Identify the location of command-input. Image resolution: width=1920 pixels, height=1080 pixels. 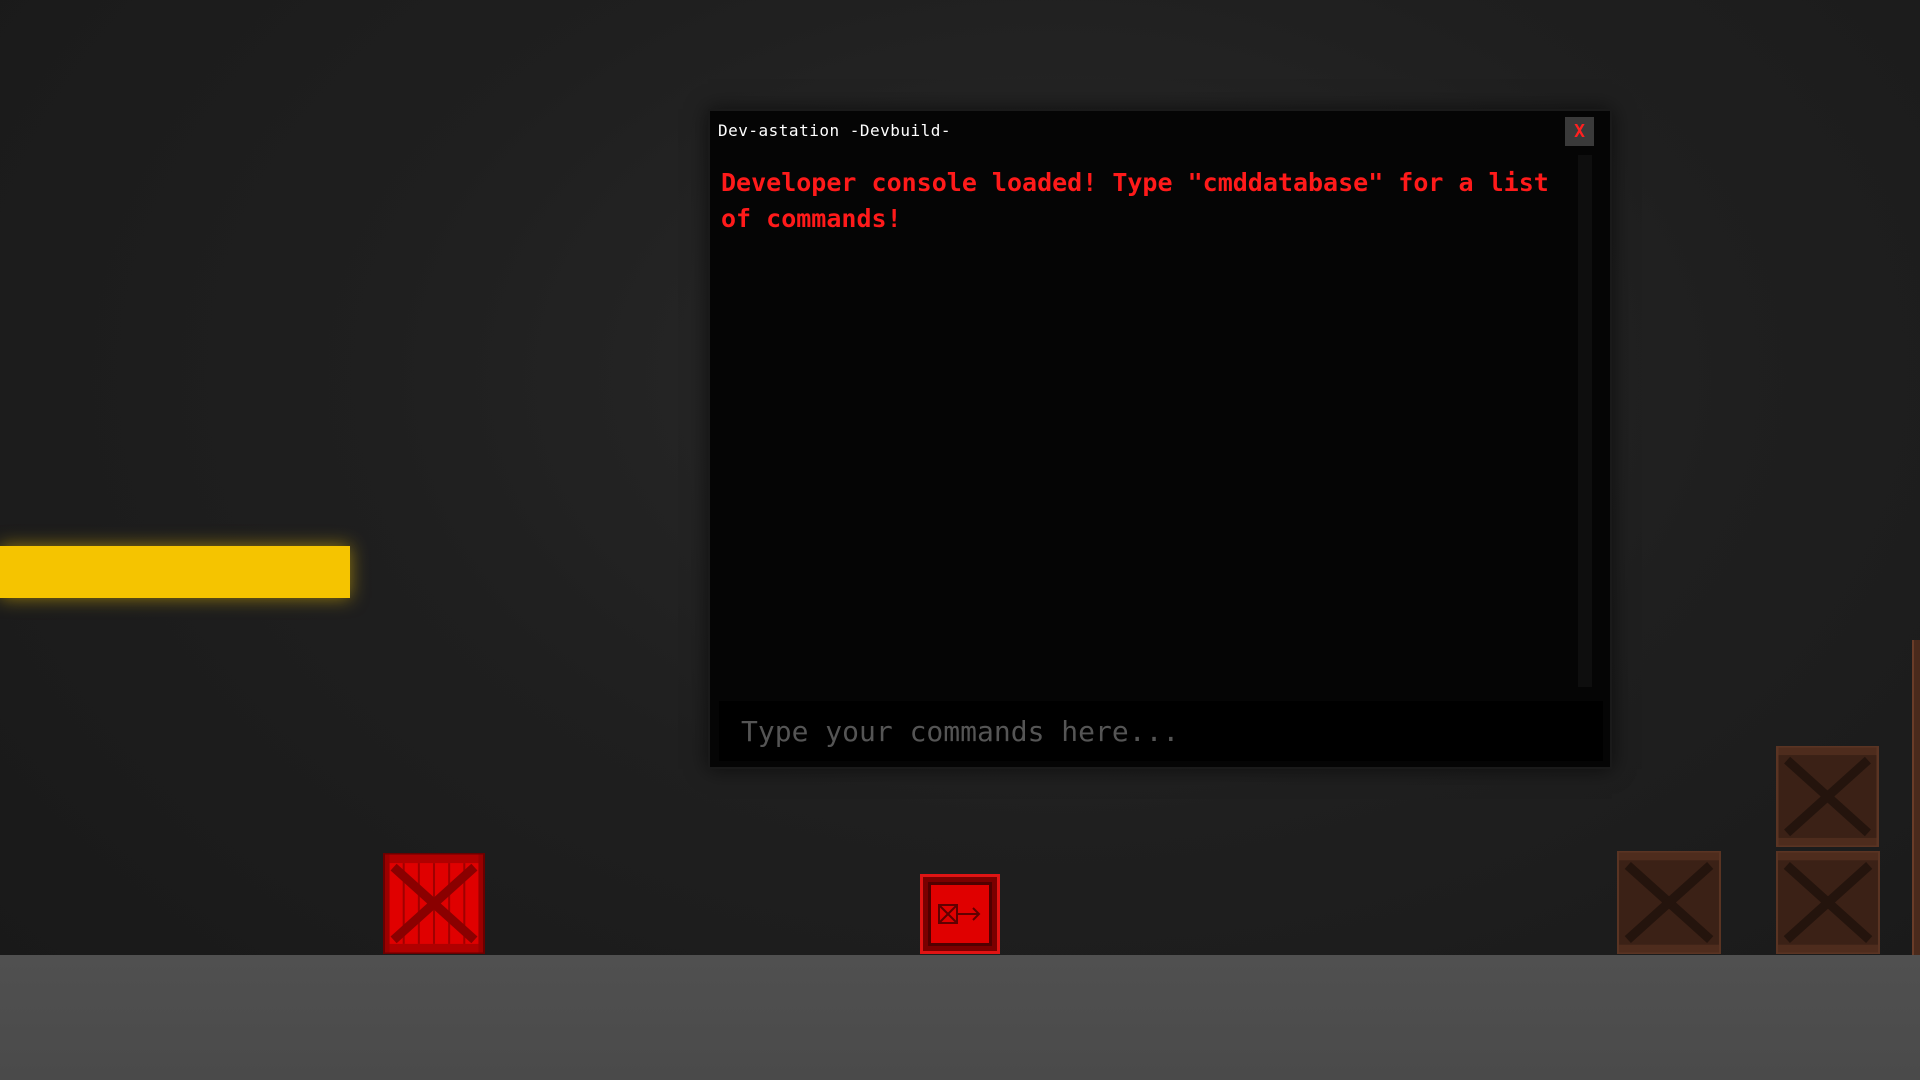
(1161, 731).